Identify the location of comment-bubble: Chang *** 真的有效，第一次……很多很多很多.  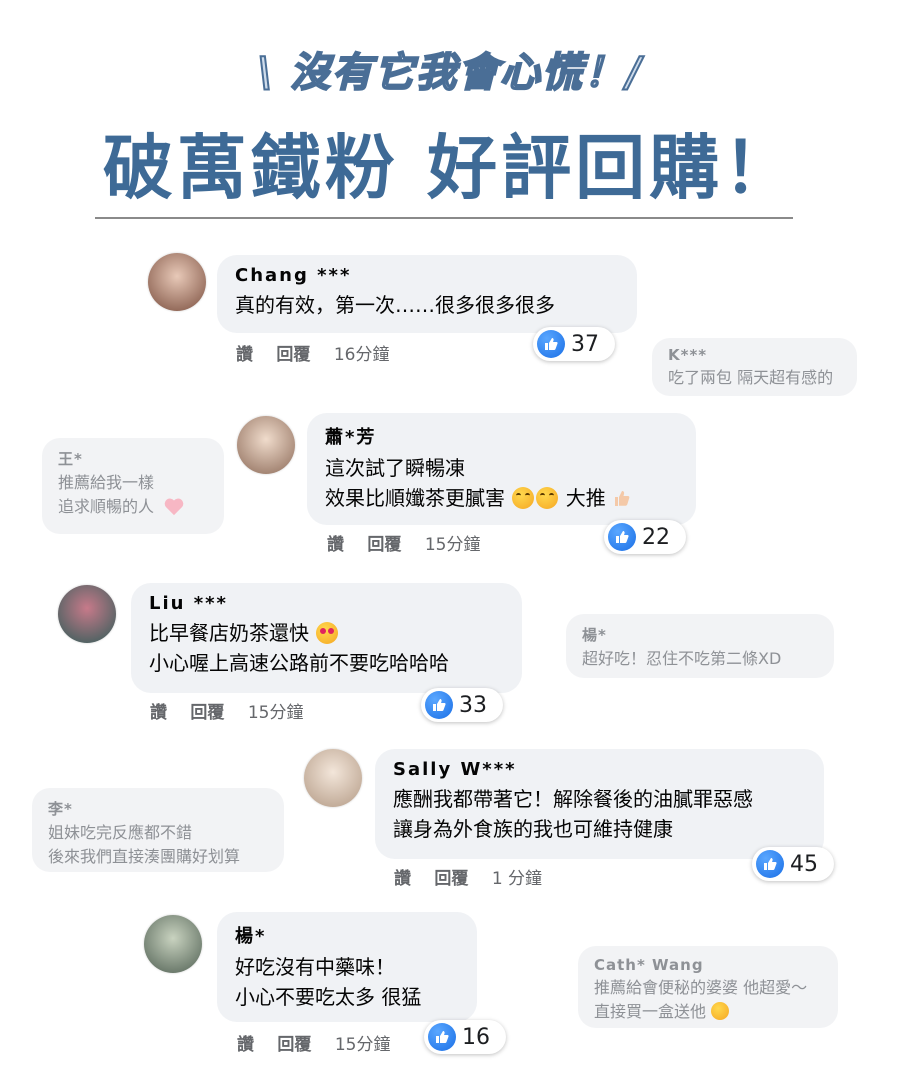
(427, 294).